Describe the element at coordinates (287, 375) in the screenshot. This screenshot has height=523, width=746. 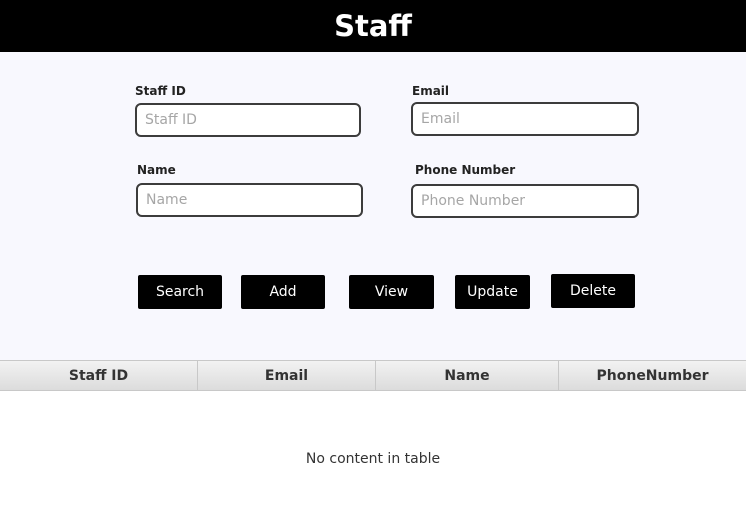
I see `column-header-email: Email` at that location.